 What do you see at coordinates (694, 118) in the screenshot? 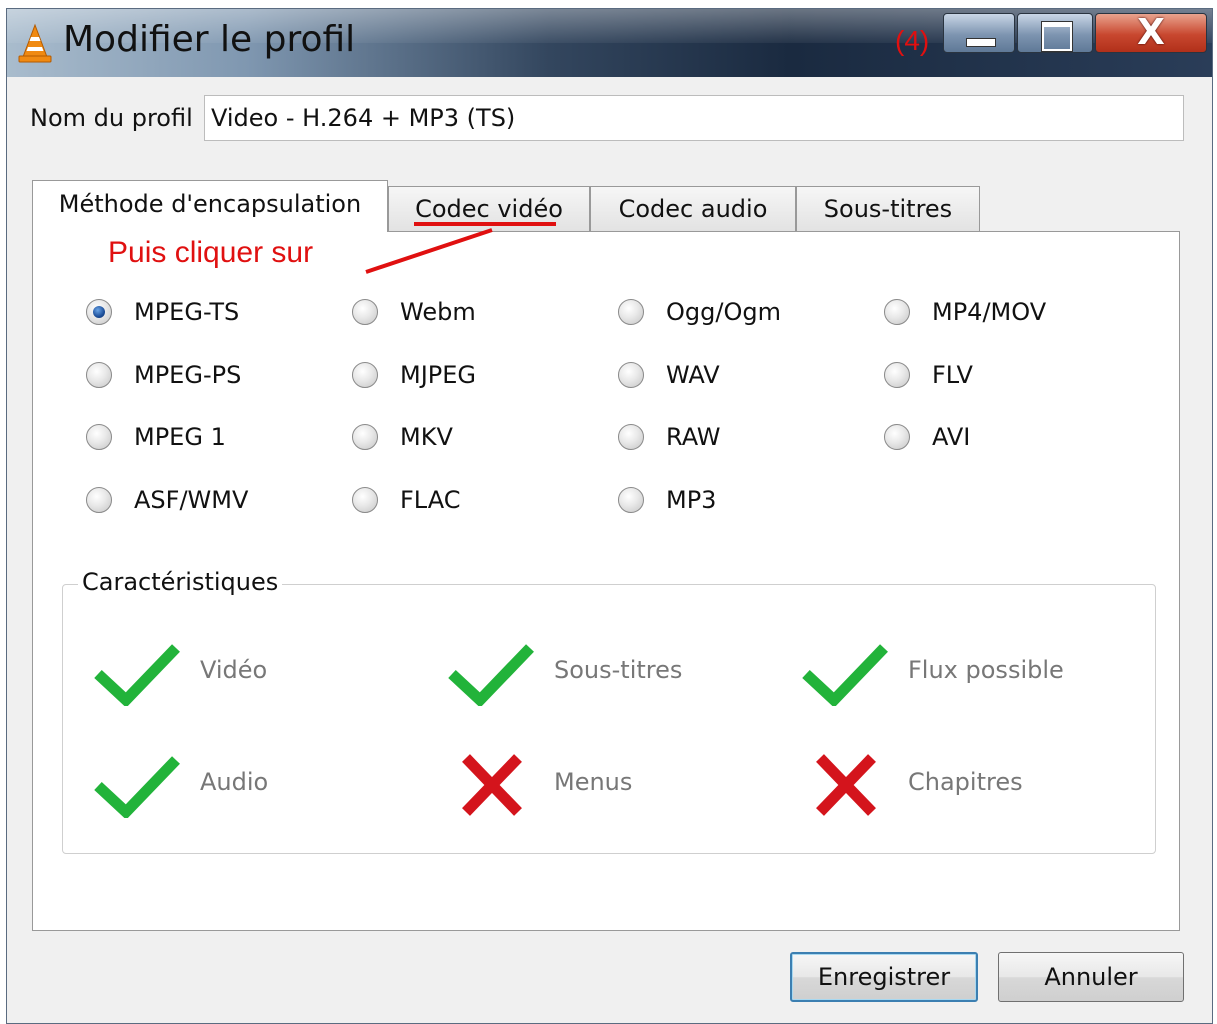
I see `profile-name-input` at bounding box center [694, 118].